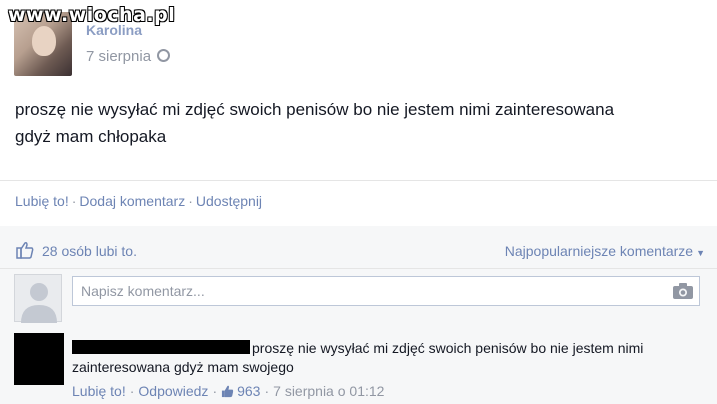  What do you see at coordinates (42, 201) in the screenshot?
I see `like-link: Lubię to!` at bounding box center [42, 201].